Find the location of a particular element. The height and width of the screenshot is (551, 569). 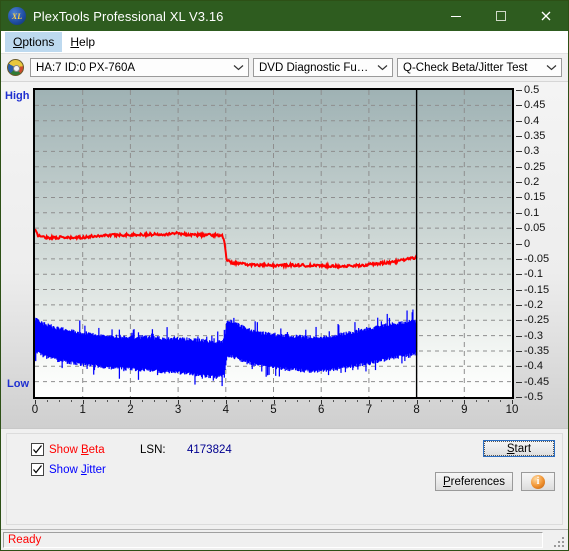

show-beta-checkbox is located at coordinates (37, 449).